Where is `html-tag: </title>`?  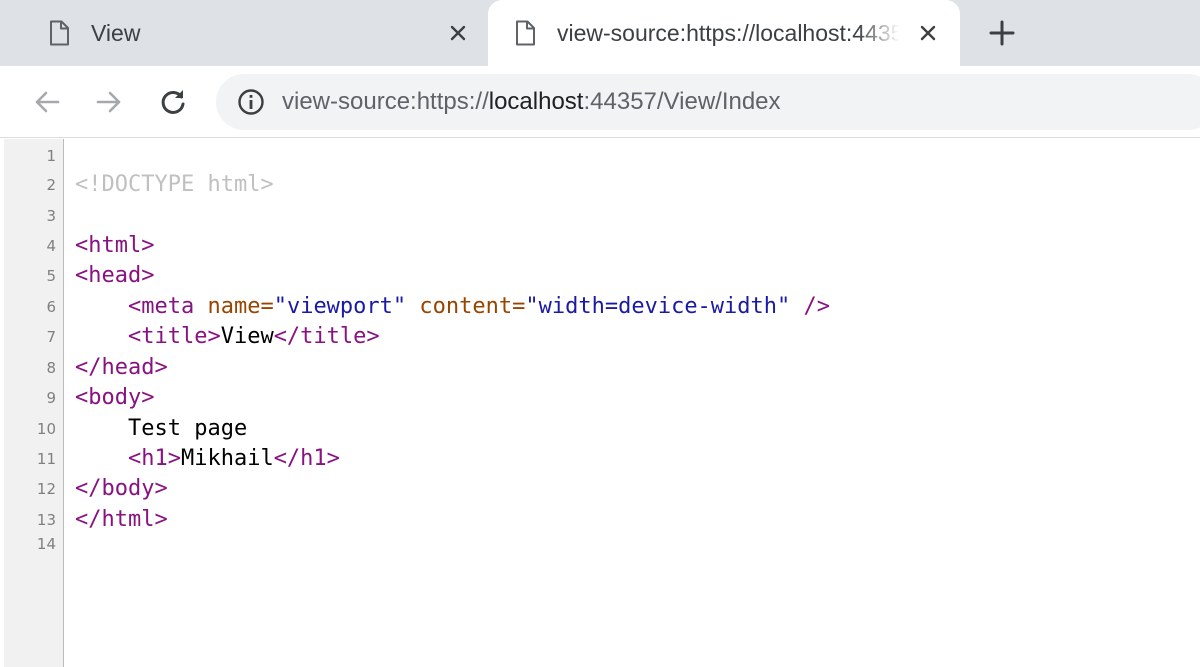 html-tag: </title> is located at coordinates (326, 336).